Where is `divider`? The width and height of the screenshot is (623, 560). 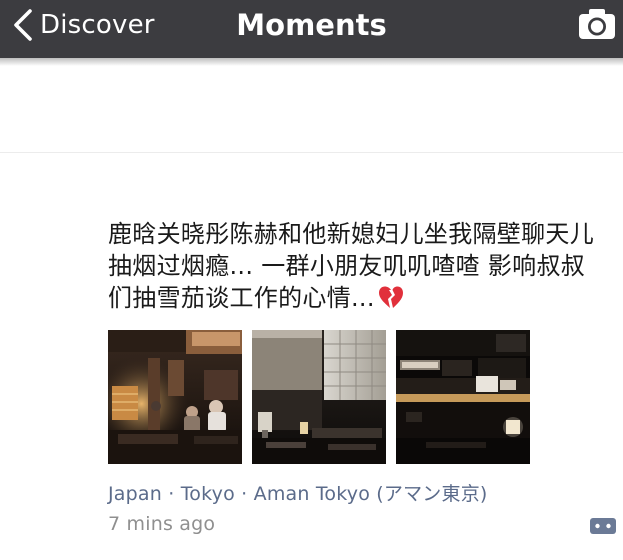 divider is located at coordinates (311, 152).